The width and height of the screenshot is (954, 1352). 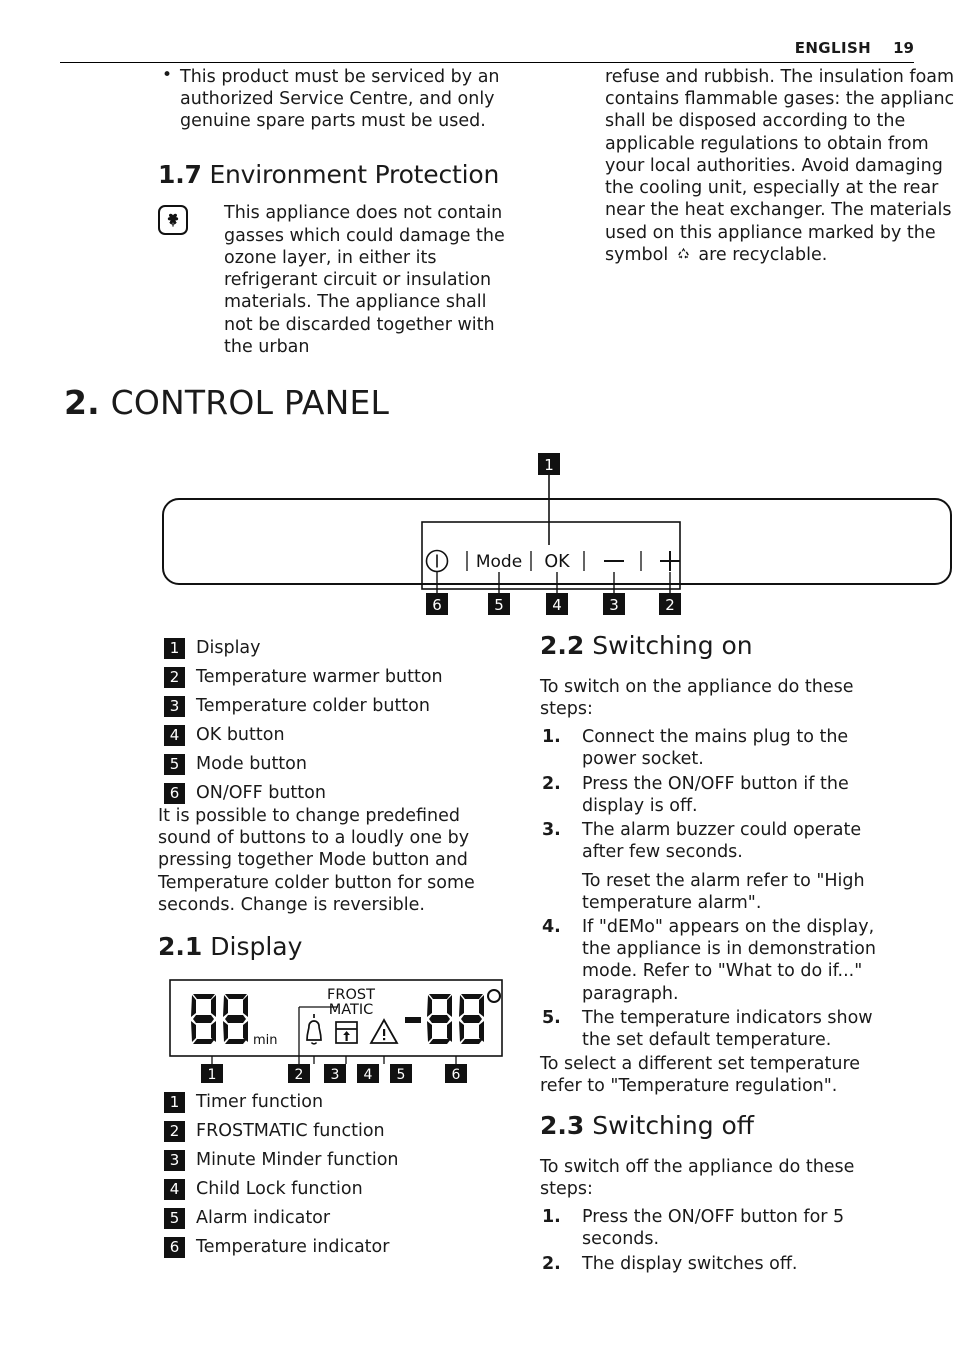 What do you see at coordinates (713, 1228) in the screenshot?
I see `step-text: Press the ON/OFF button for 5 seconds.` at bounding box center [713, 1228].